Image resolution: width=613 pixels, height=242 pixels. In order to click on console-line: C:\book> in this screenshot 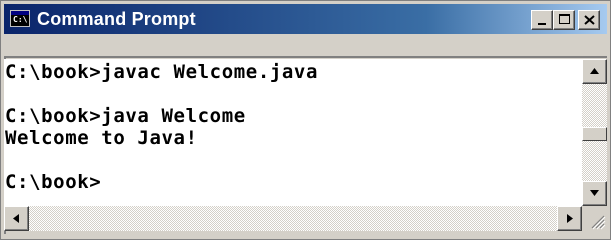, I will do `click(53, 182)`.